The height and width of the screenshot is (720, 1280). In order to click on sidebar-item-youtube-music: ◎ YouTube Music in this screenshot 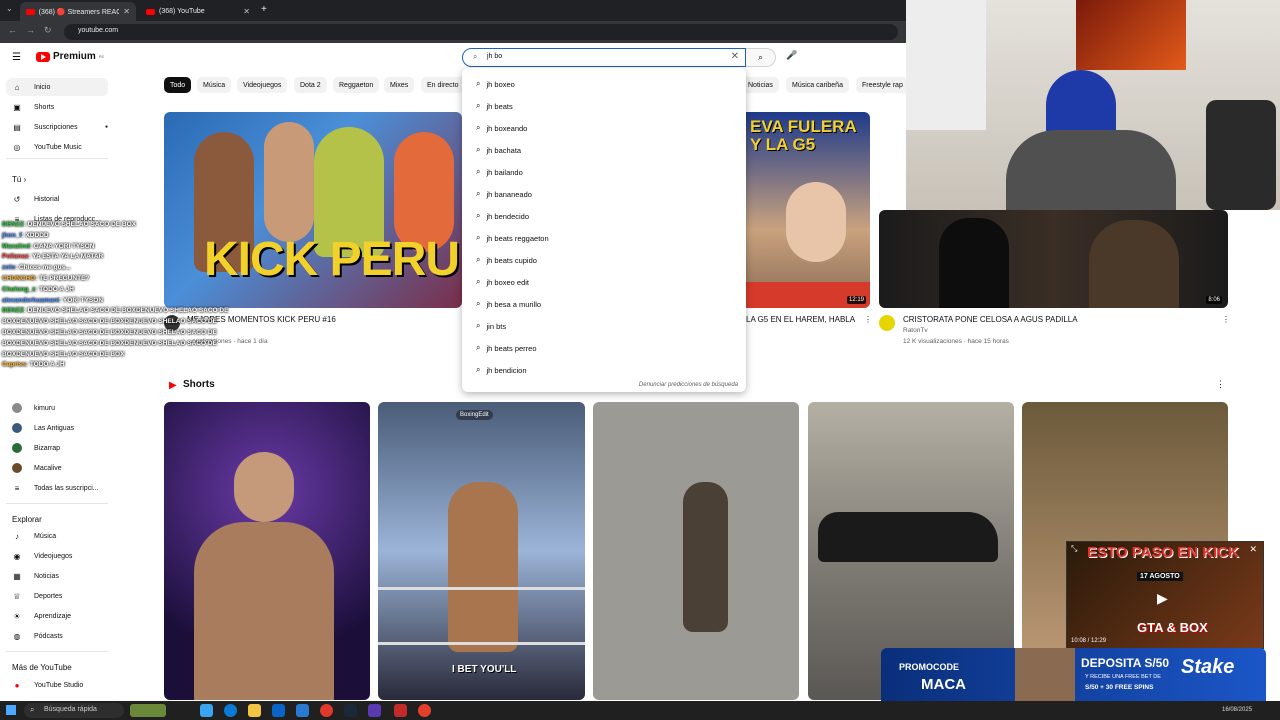, I will do `click(57, 147)`.